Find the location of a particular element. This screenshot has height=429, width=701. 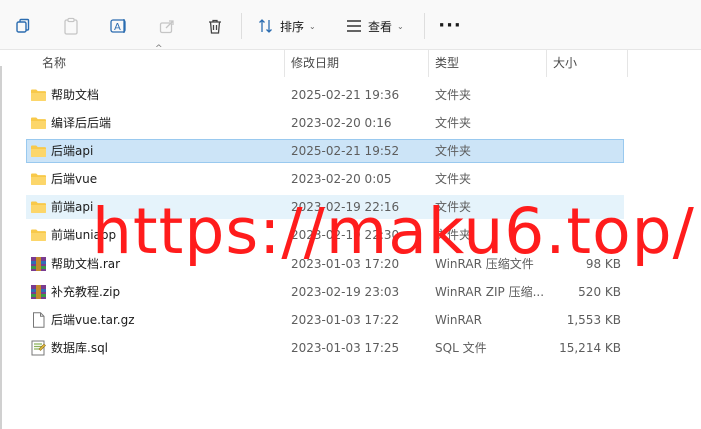

svg-text: A is located at coordinates (117, 27).